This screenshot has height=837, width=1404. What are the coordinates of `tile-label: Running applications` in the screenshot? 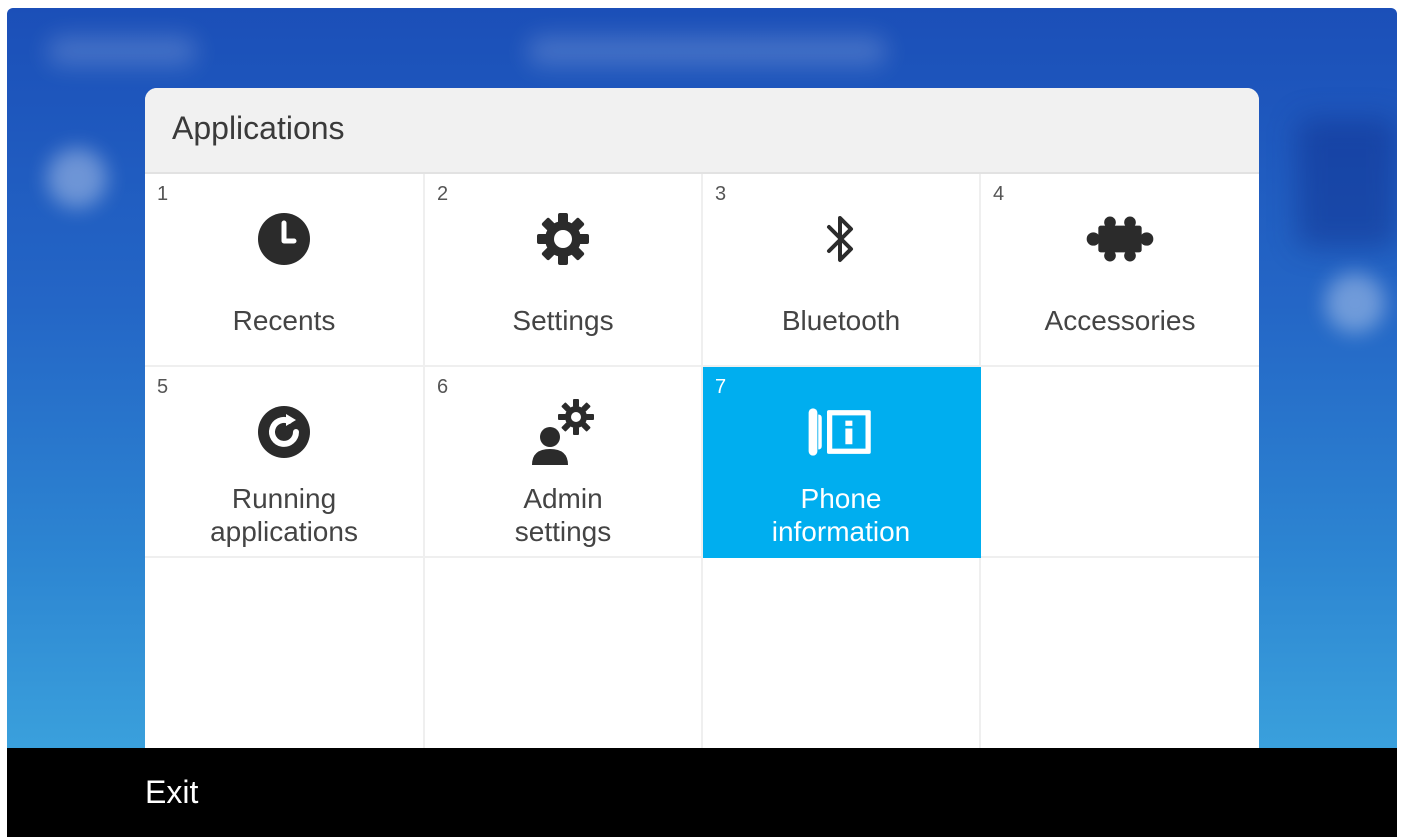 It's located at (284, 515).